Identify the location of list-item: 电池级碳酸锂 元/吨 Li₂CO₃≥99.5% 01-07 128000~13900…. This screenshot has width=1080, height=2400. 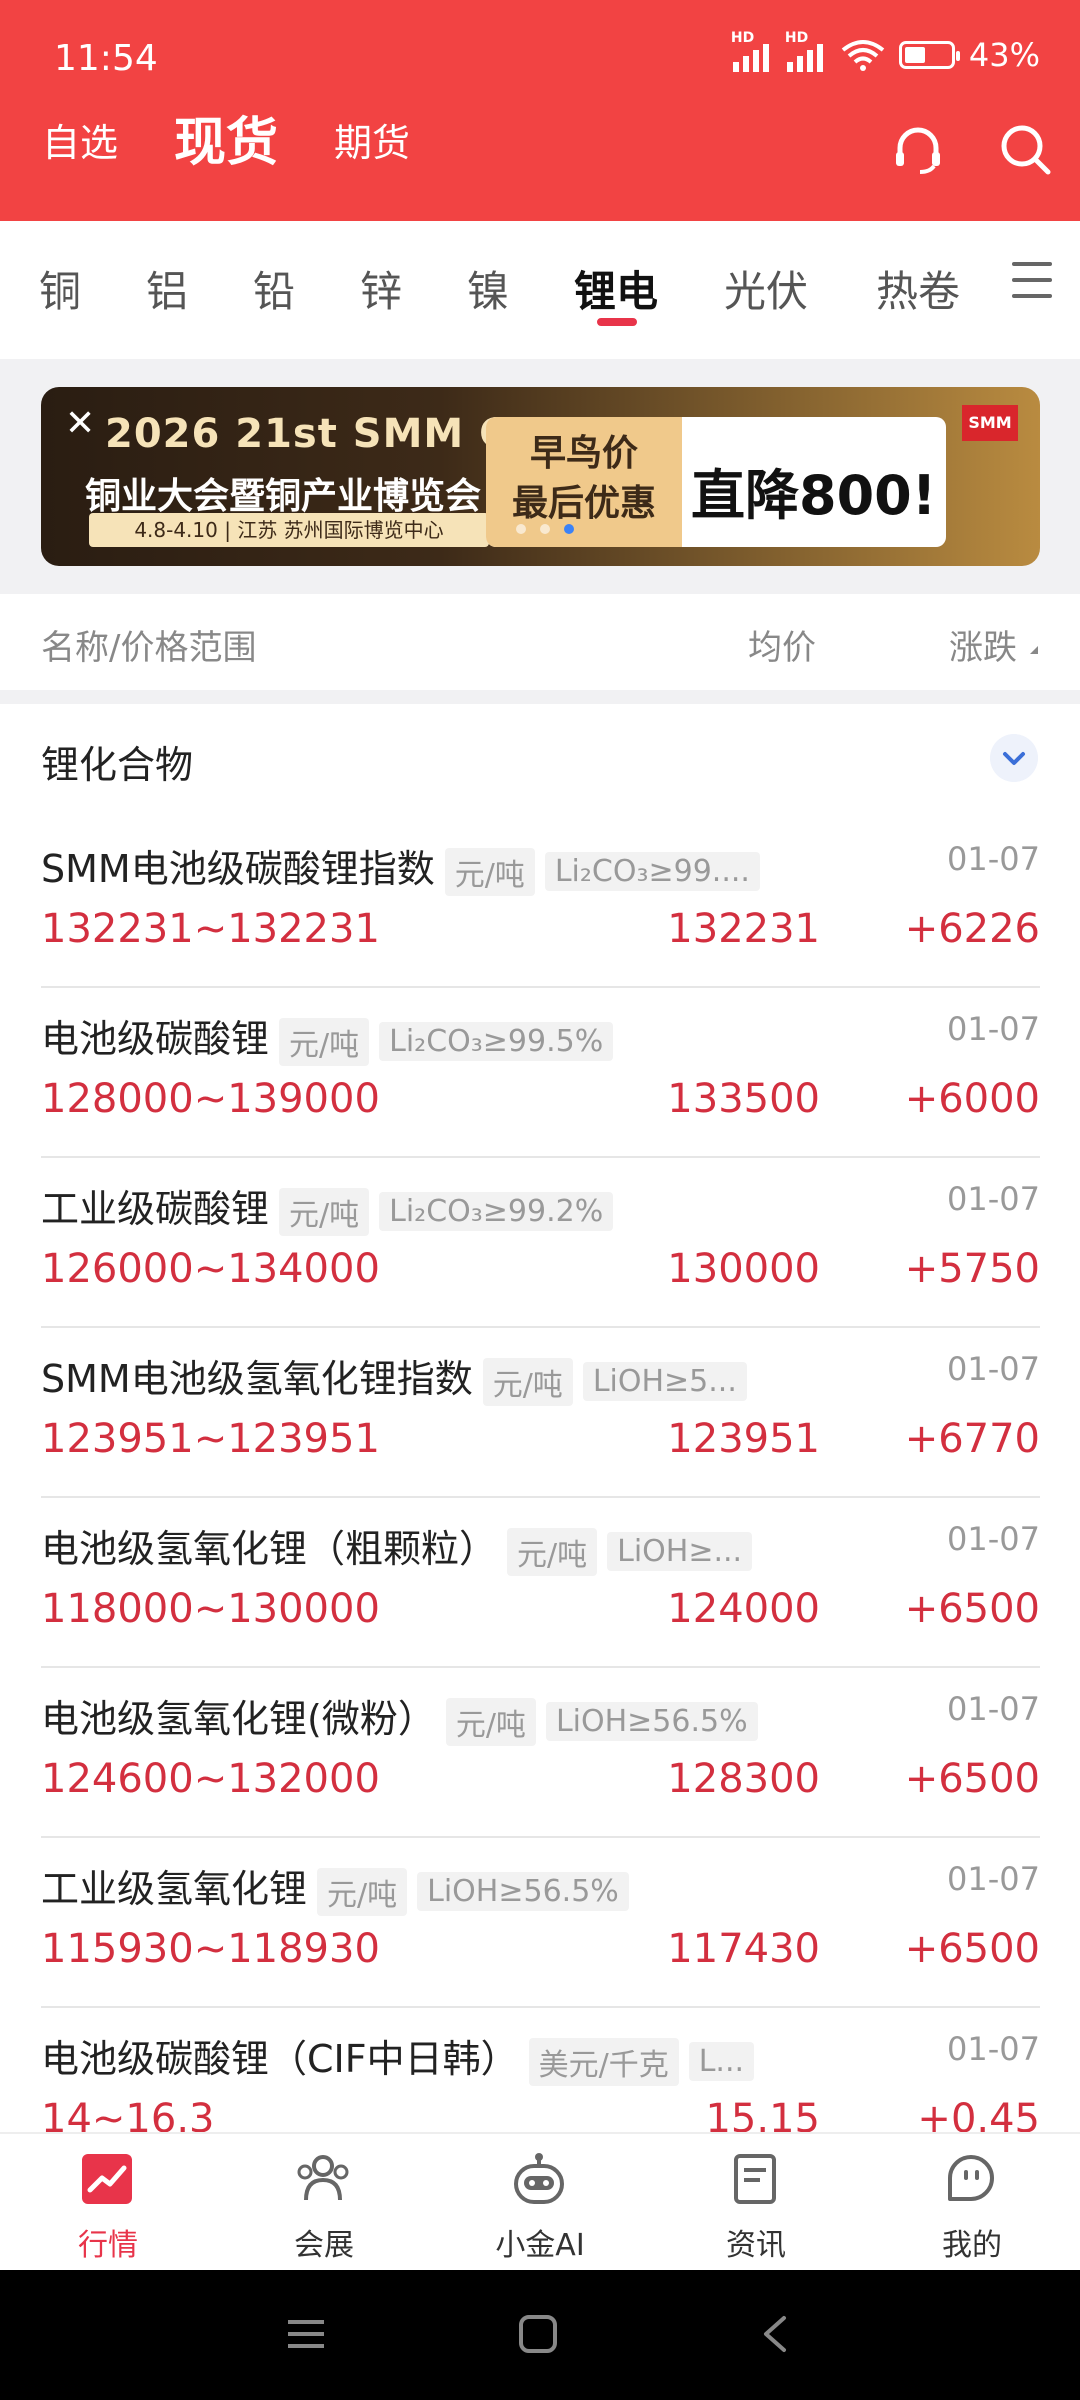
(540, 1073).